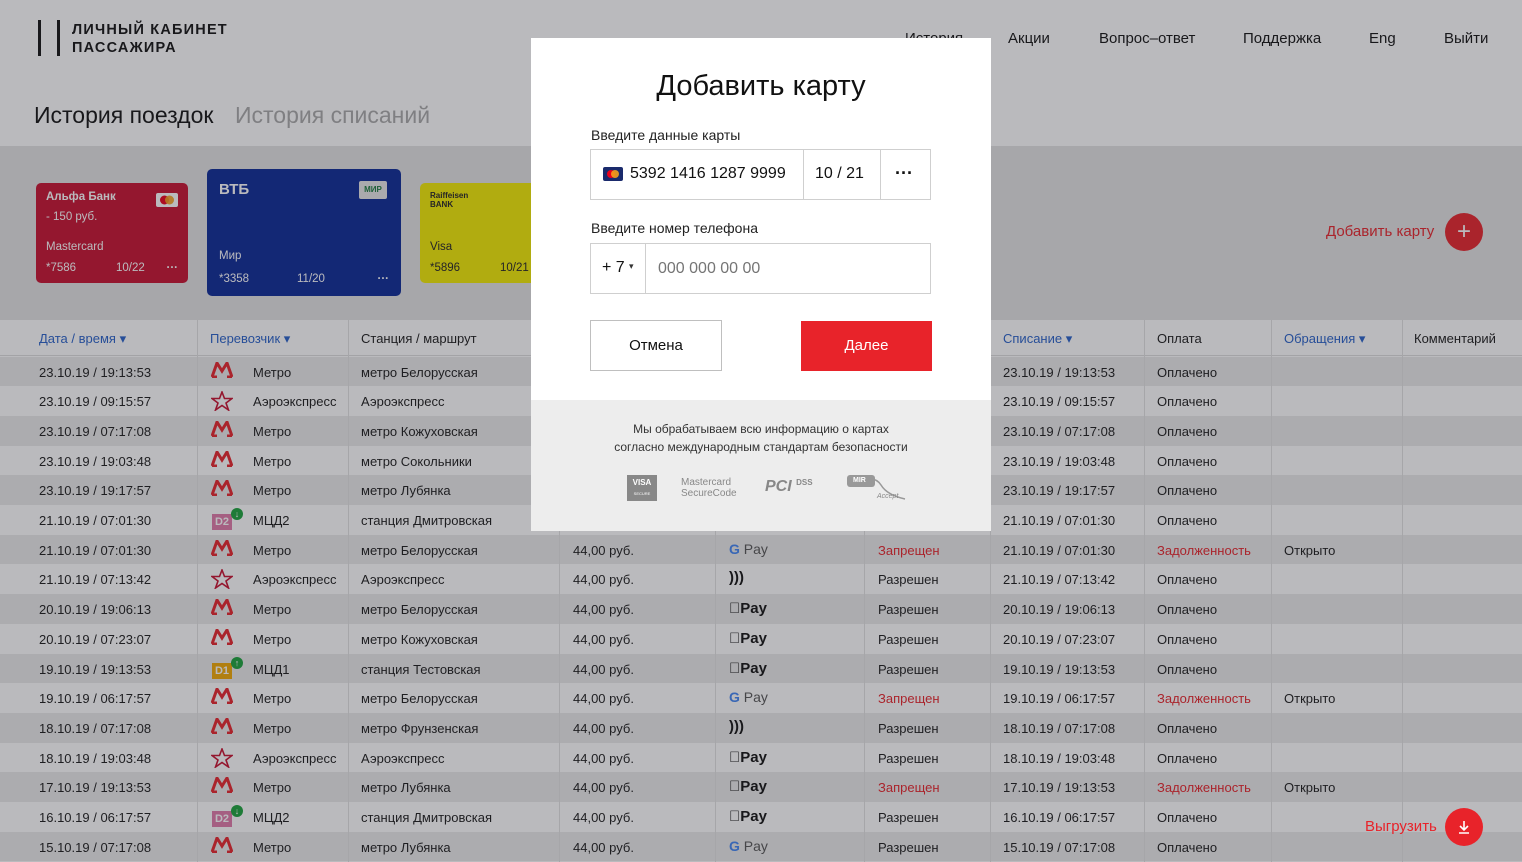 The height and width of the screenshot is (862, 1522). What do you see at coordinates (674, 228) in the screenshot?
I see `phone-label: Введите номер телефона` at bounding box center [674, 228].